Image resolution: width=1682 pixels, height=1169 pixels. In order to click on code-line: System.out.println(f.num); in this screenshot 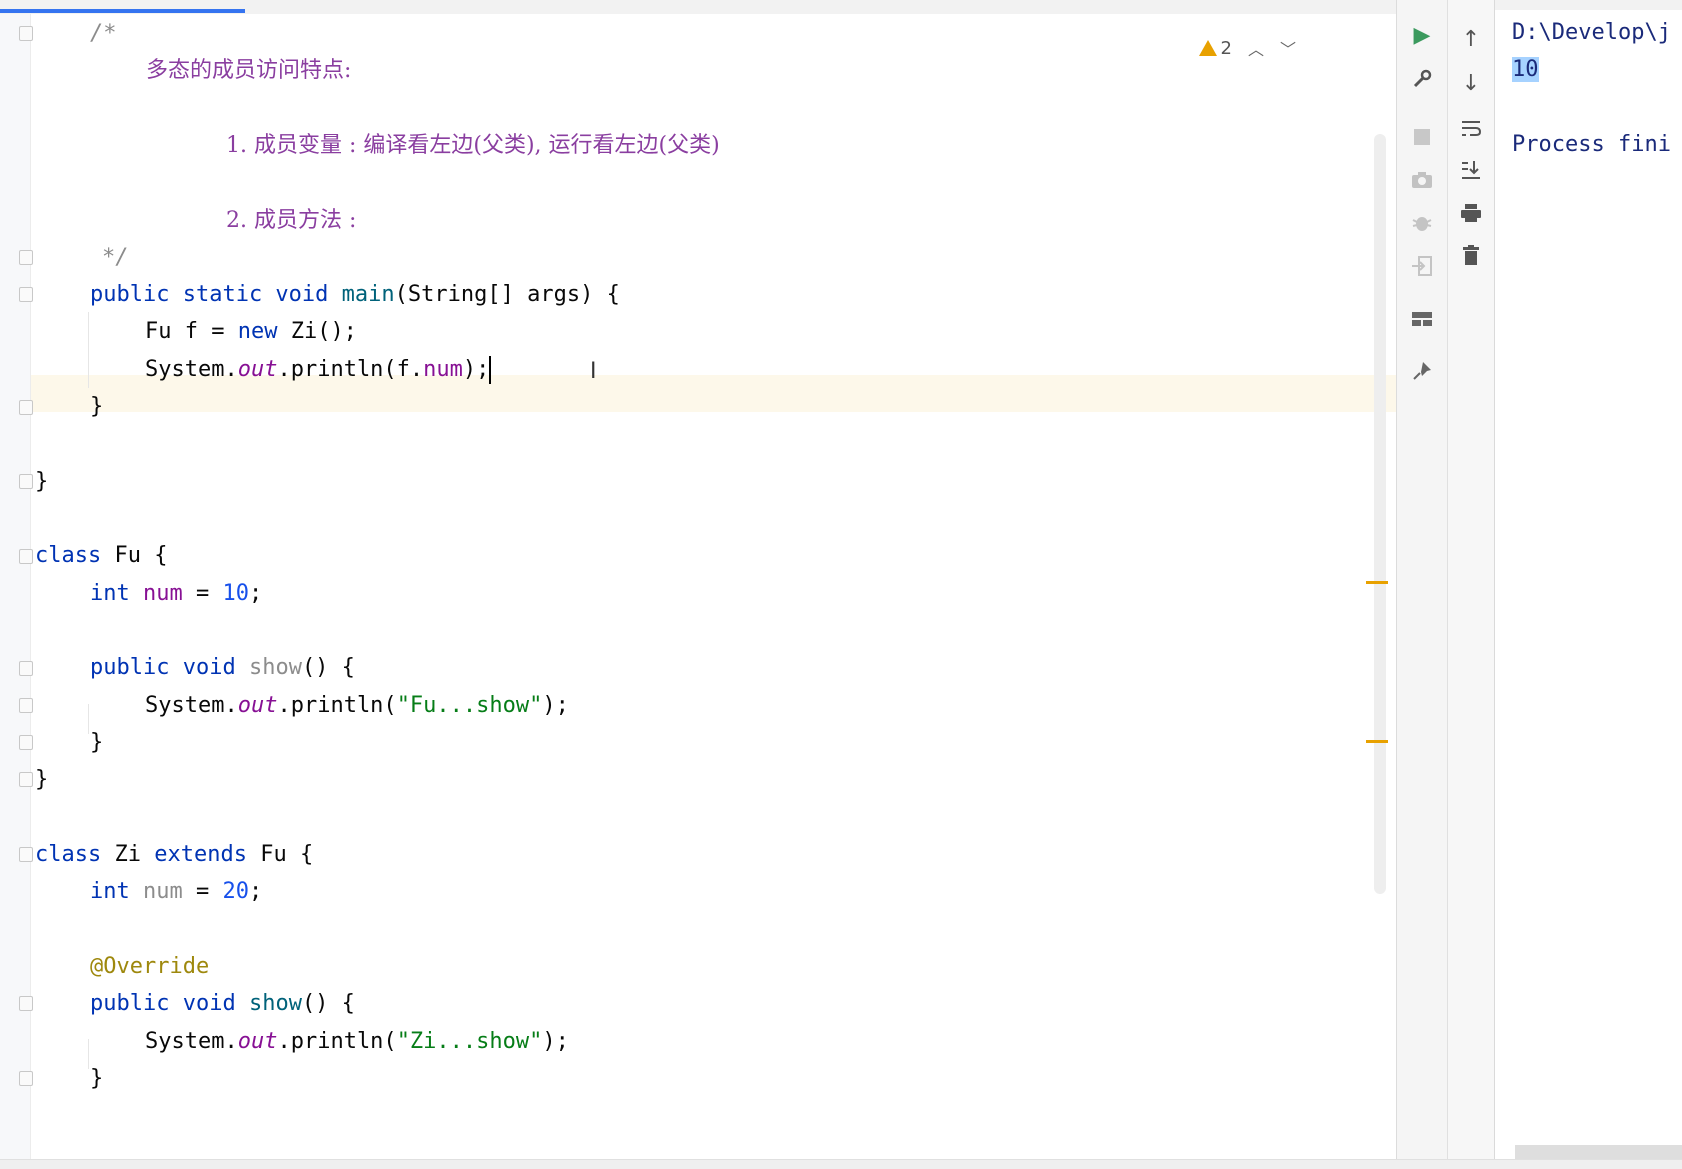, I will do `click(318, 370)`.